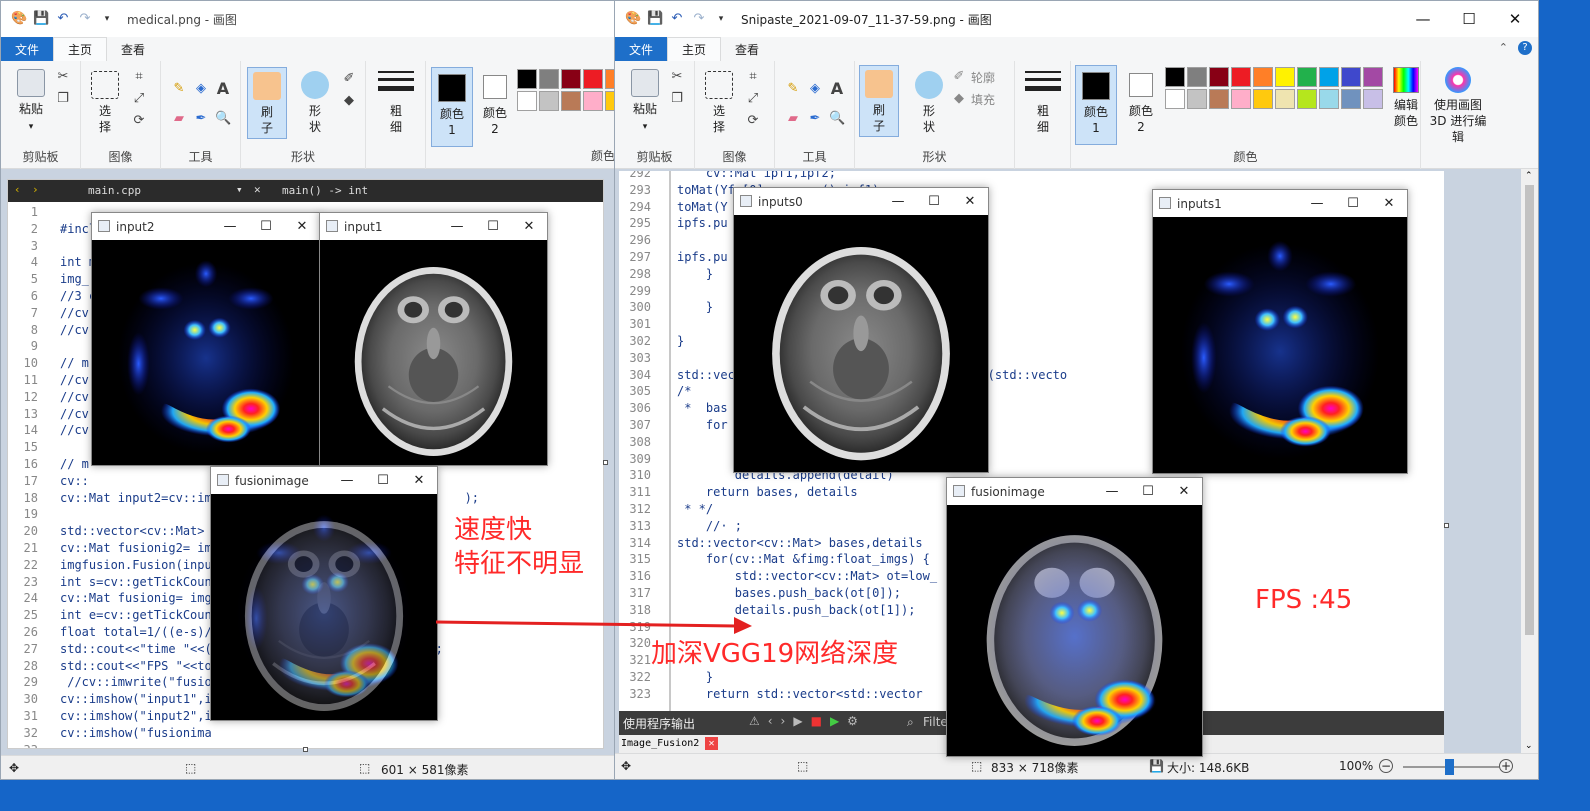 The image size is (1590, 811). What do you see at coordinates (655, 19) in the screenshot?
I see `save-icon: 💾` at bounding box center [655, 19].